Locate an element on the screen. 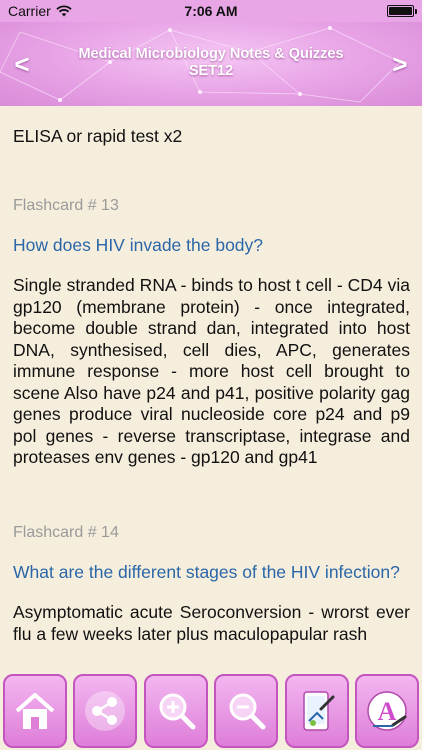 The image size is (422, 750). previous-answer-tail: ELISA or rapid test x2 is located at coordinates (98, 136).